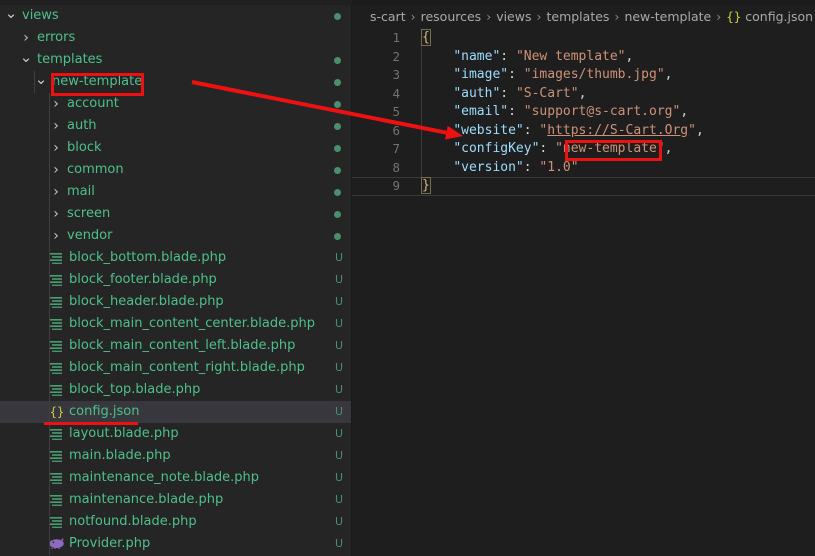  I want to click on code-token-str: ", so click(692, 130).